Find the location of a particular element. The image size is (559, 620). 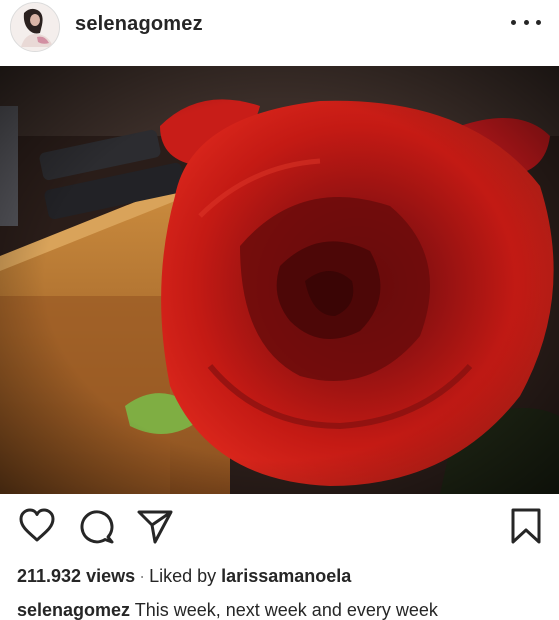

avatar is located at coordinates (35, 27).